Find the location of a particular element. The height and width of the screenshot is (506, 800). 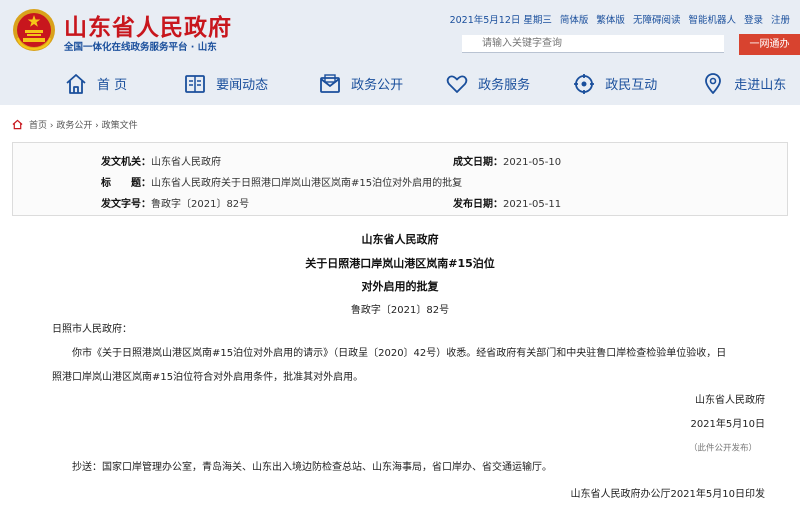

nav-news: 要闻动态 is located at coordinates (225, 83).